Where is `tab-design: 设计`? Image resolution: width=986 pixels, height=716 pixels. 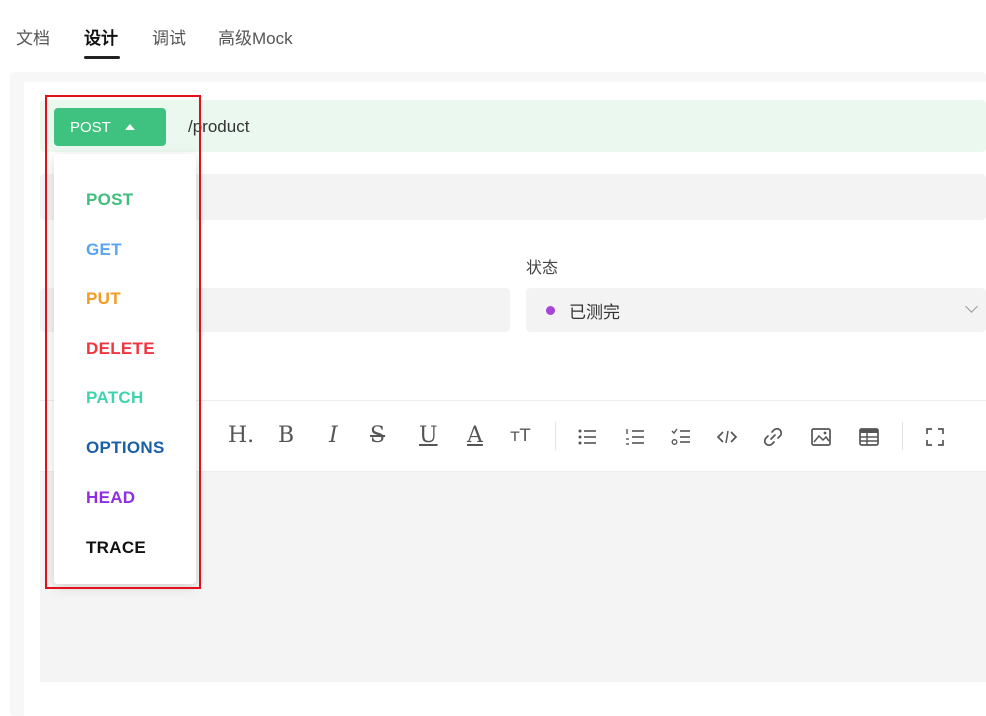
tab-design: 设计 is located at coordinates (101, 36).